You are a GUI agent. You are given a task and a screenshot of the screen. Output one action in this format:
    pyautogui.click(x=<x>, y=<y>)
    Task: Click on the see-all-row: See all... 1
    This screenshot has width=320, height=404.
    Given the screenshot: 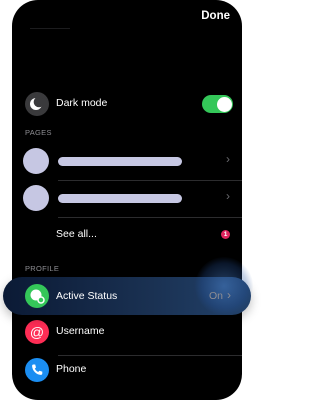 What is the action you would take?
    pyautogui.click(x=127, y=235)
    